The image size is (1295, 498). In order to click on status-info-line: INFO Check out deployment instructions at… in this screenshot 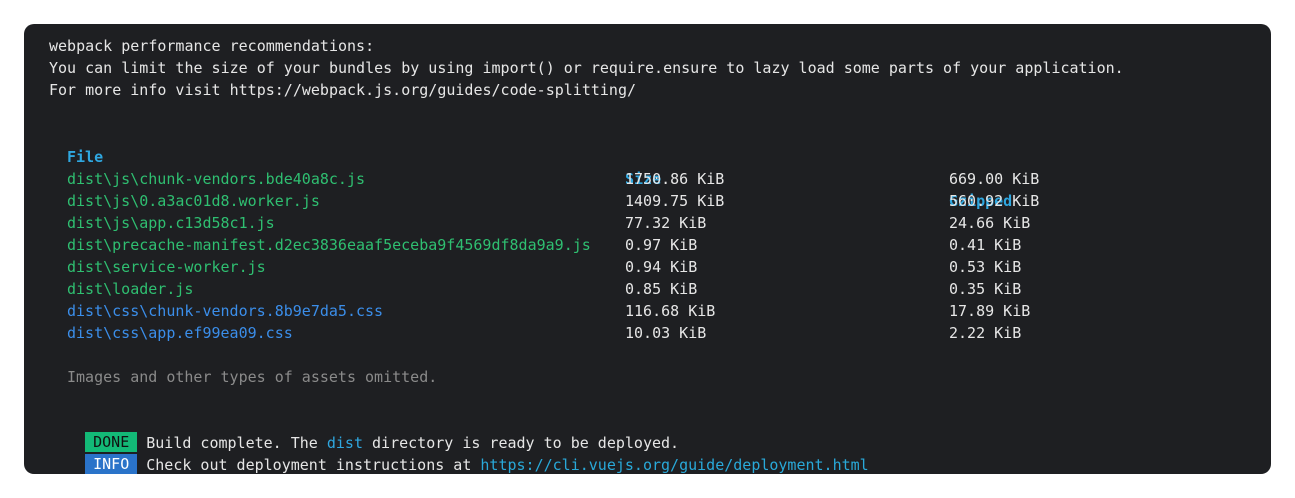, I will do `click(459, 465)`.